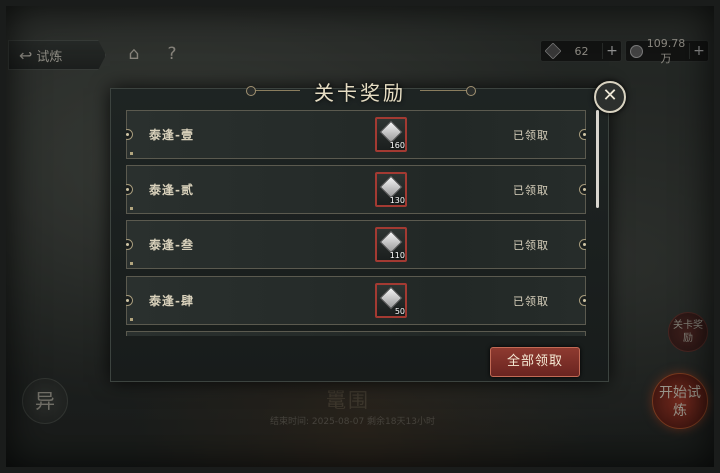 The height and width of the screenshot is (473, 720). What do you see at coordinates (356, 189) in the screenshot?
I see `reward-row: 泰逢-贰 130 已领取` at bounding box center [356, 189].